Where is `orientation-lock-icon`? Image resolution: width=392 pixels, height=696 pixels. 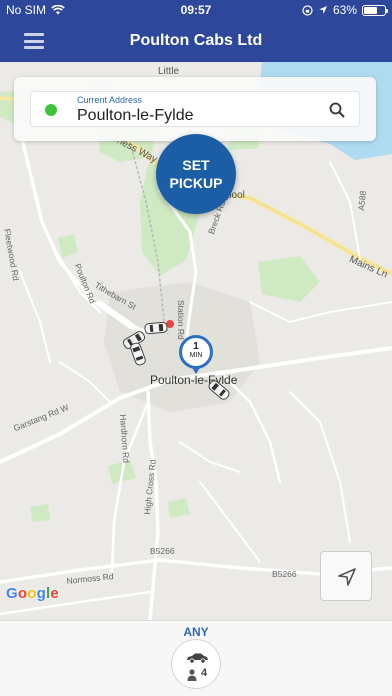
orientation-lock-icon is located at coordinates (307, 10).